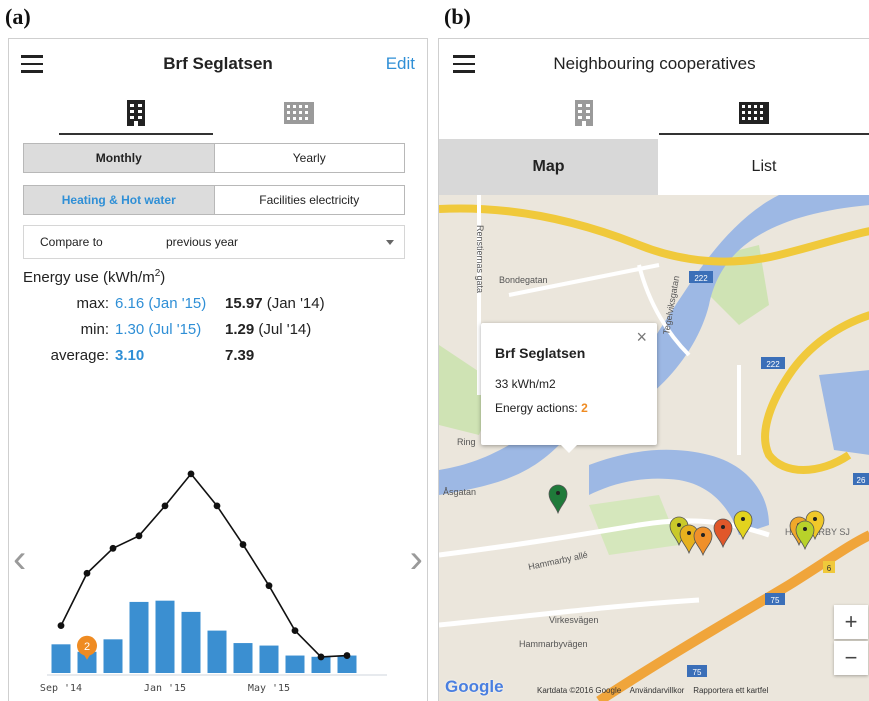 The width and height of the screenshot is (869, 701). I want to click on svg-text: 2, so click(87, 647).